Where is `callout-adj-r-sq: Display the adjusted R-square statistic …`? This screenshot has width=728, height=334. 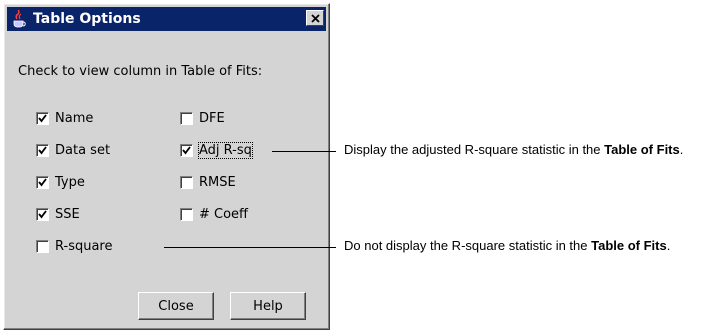 callout-adj-r-sq: Display the adjusted R-square statistic … is located at coordinates (513, 149).